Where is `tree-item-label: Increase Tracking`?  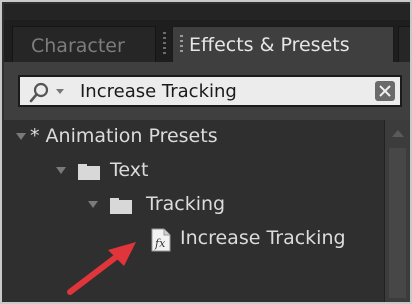
tree-item-label: Increase Tracking is located at coordinates (263, 238).